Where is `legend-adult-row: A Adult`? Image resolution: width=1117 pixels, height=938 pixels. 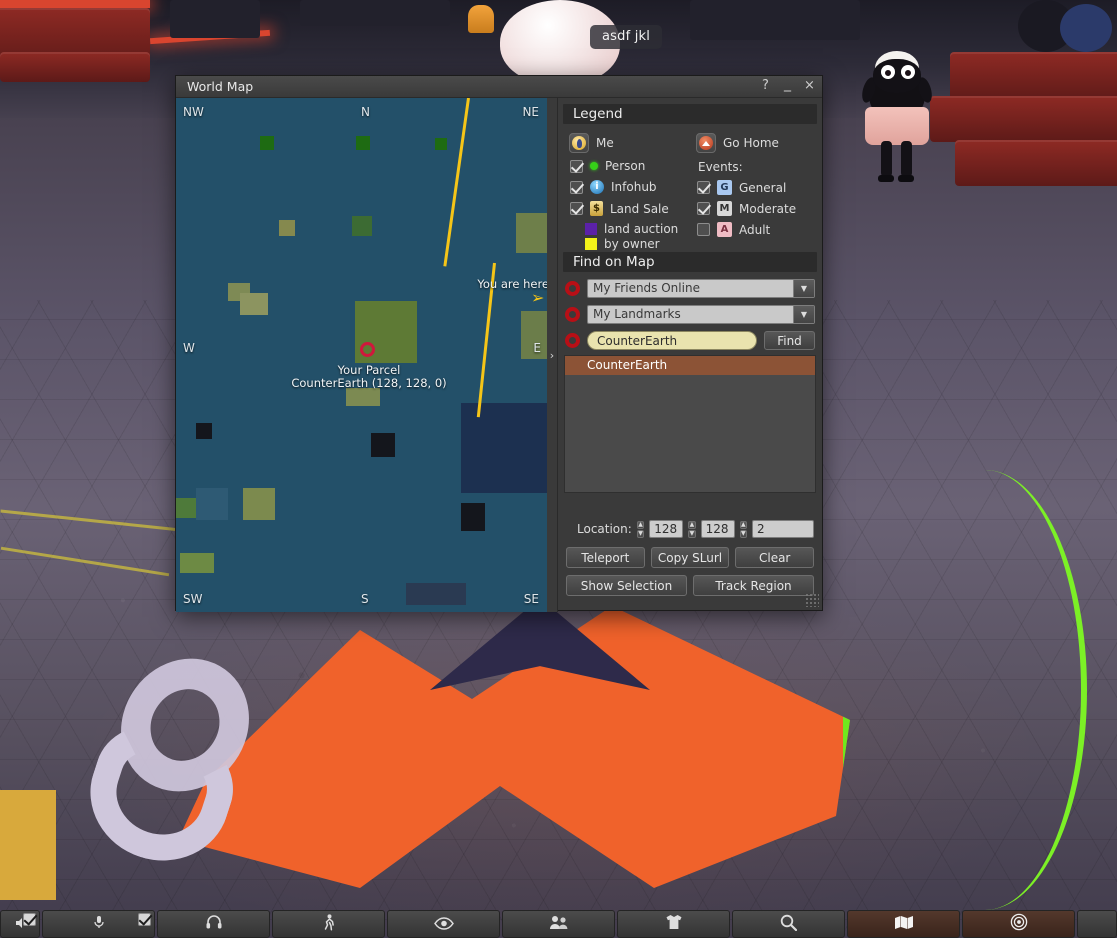 legend-adult-row: A Adult is located at coordinates (733, 229).